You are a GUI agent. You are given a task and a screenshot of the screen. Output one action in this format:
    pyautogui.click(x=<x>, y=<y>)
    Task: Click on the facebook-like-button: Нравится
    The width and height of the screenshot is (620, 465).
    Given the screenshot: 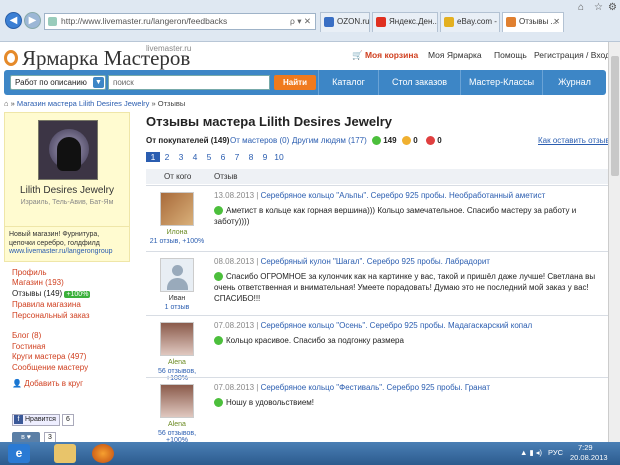 What is the action you would take?
    pyautogui.click(x=36, y=420)
    